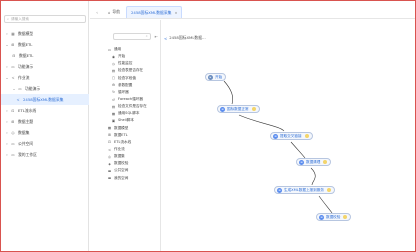  What do you see at coordinates (121, 170) in the screenshot?
I see `palette-item-label: 公共空间` at bounding box center [121, 170].